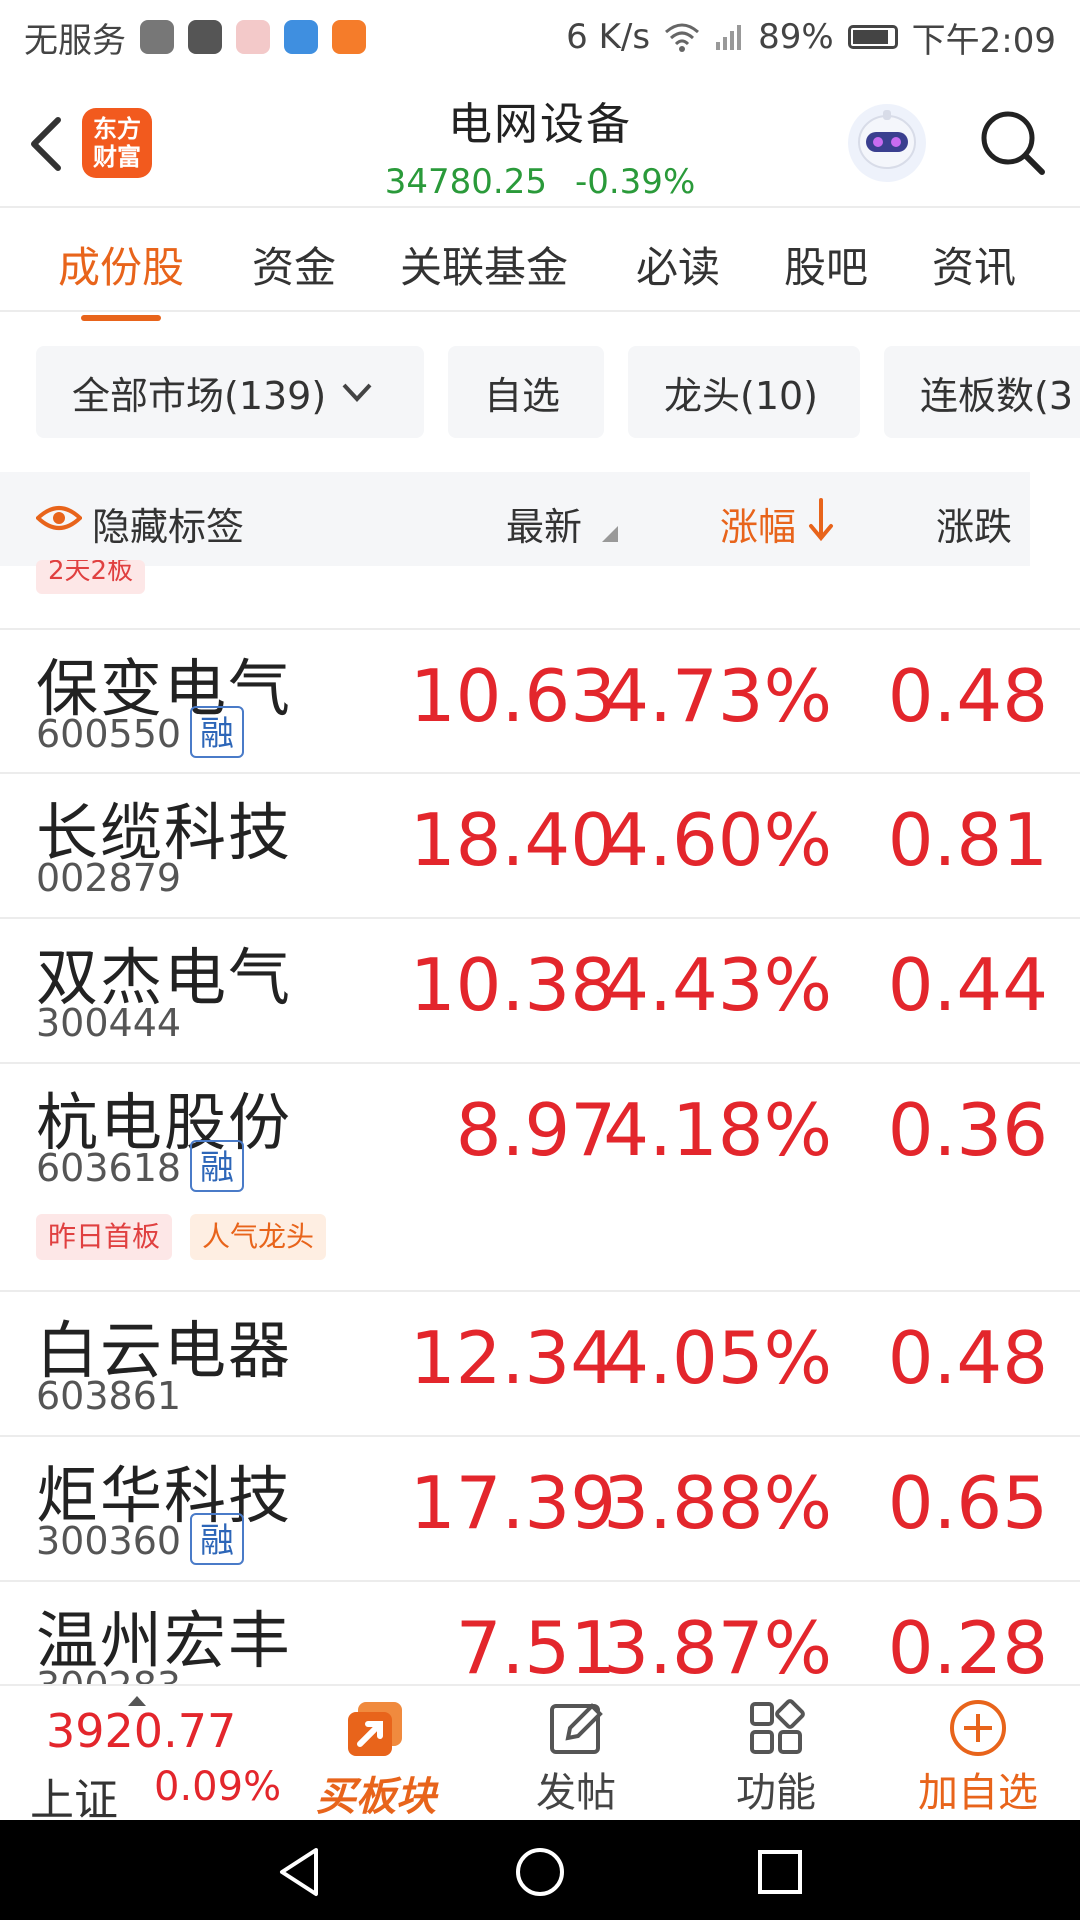 Image resolution: width=1080 pixels, height=1920 pixels. Describe the element at coordinates (776, 1793) in the screenshot. I see `functions-label: 功能` at that location.